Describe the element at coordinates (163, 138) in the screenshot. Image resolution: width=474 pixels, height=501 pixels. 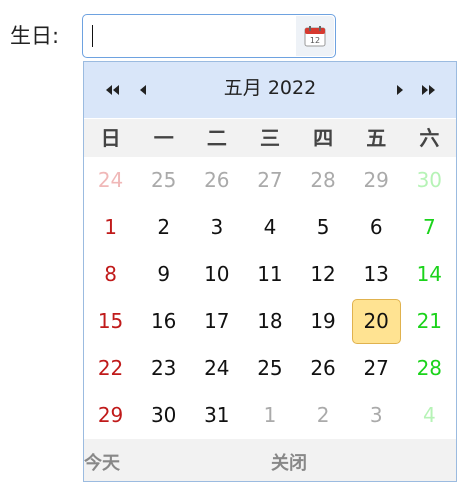
I see `weekday-label: 一` at that location.